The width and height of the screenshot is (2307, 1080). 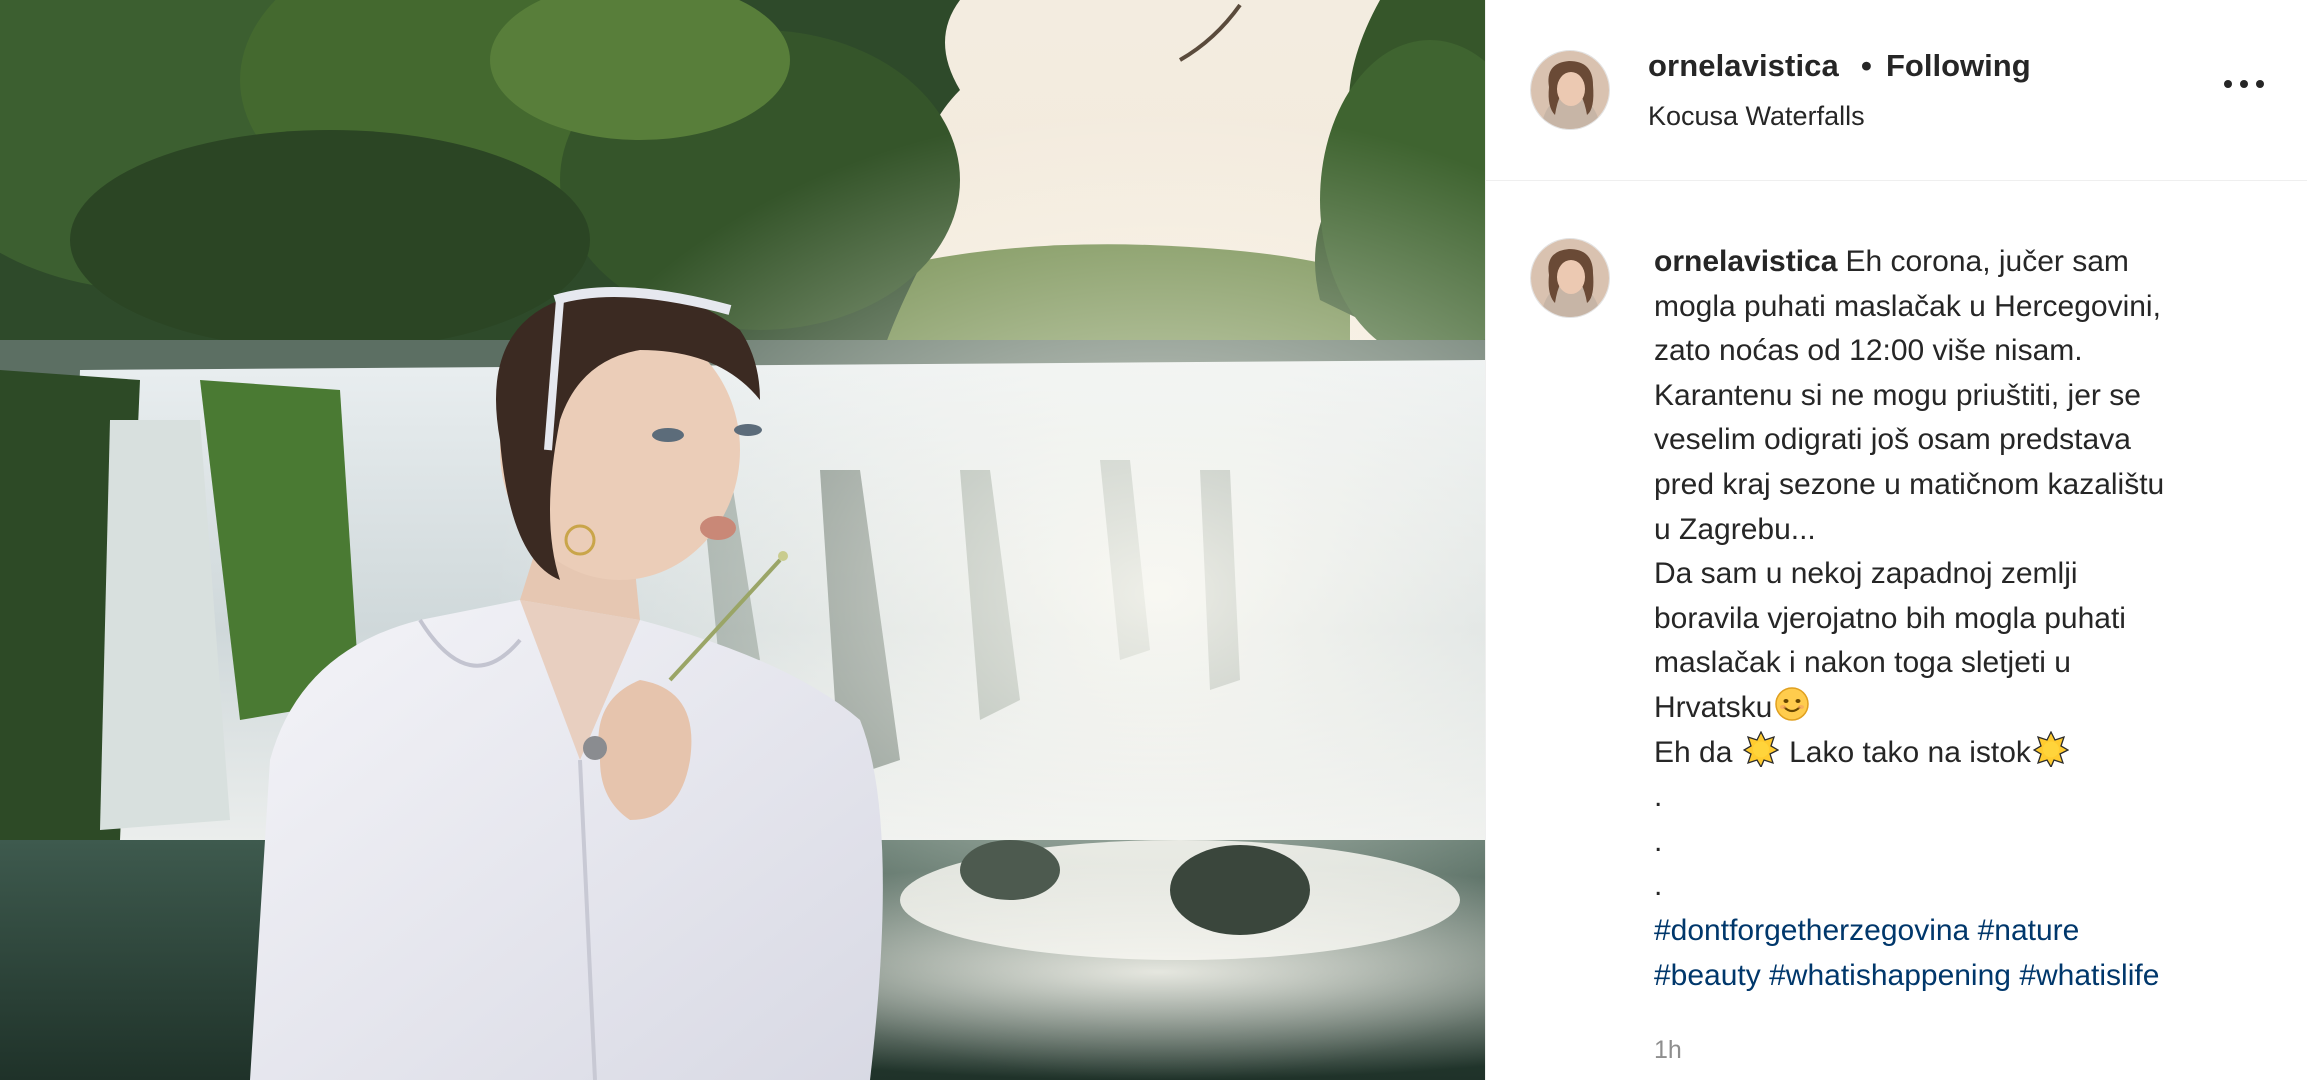 What do you see at coordinates (1668, 1050) in the screenshot?
I see `post-timestamp: 1h` at bounding box center [1668, 1050].